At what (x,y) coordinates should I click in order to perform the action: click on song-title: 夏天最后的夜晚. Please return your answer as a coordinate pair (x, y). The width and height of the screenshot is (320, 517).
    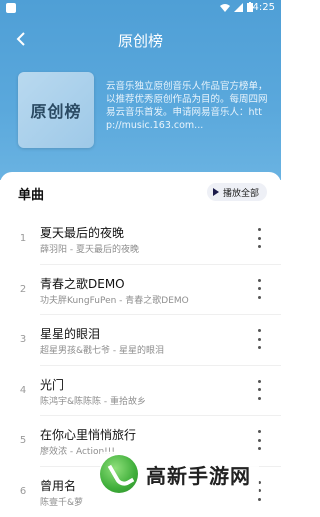
    Looking at the image, I should click on (82, 232).